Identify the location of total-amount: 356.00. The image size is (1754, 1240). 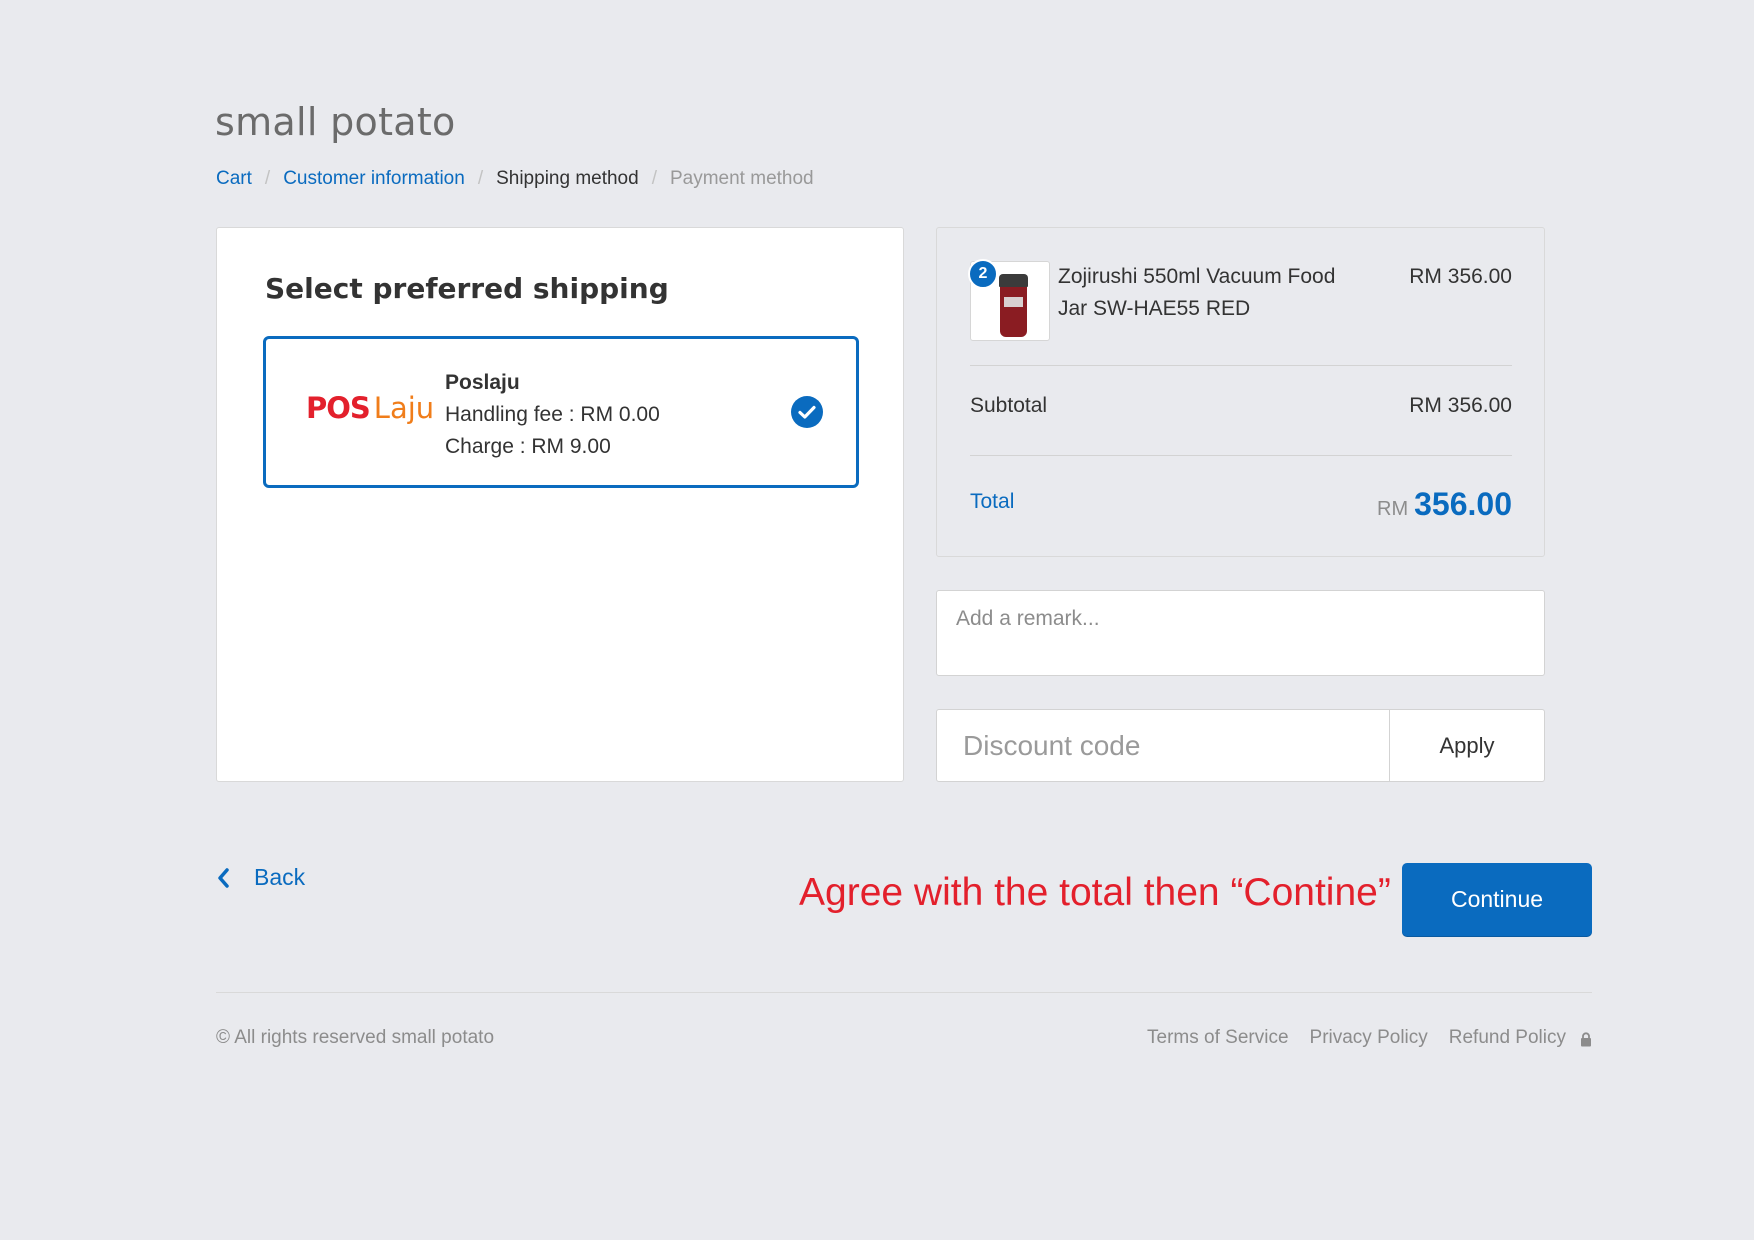
(1463, 504).